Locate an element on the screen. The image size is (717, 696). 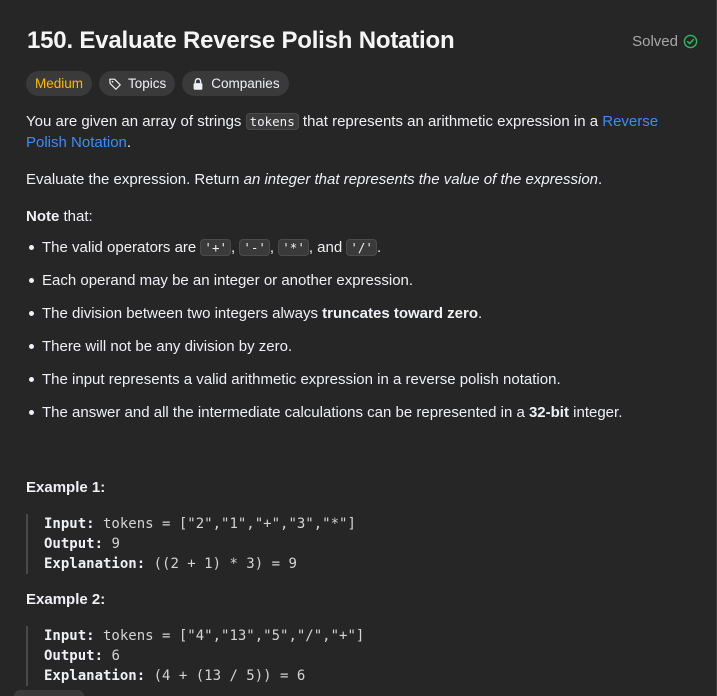
note-text: that: is located at coordinates (76, 216).